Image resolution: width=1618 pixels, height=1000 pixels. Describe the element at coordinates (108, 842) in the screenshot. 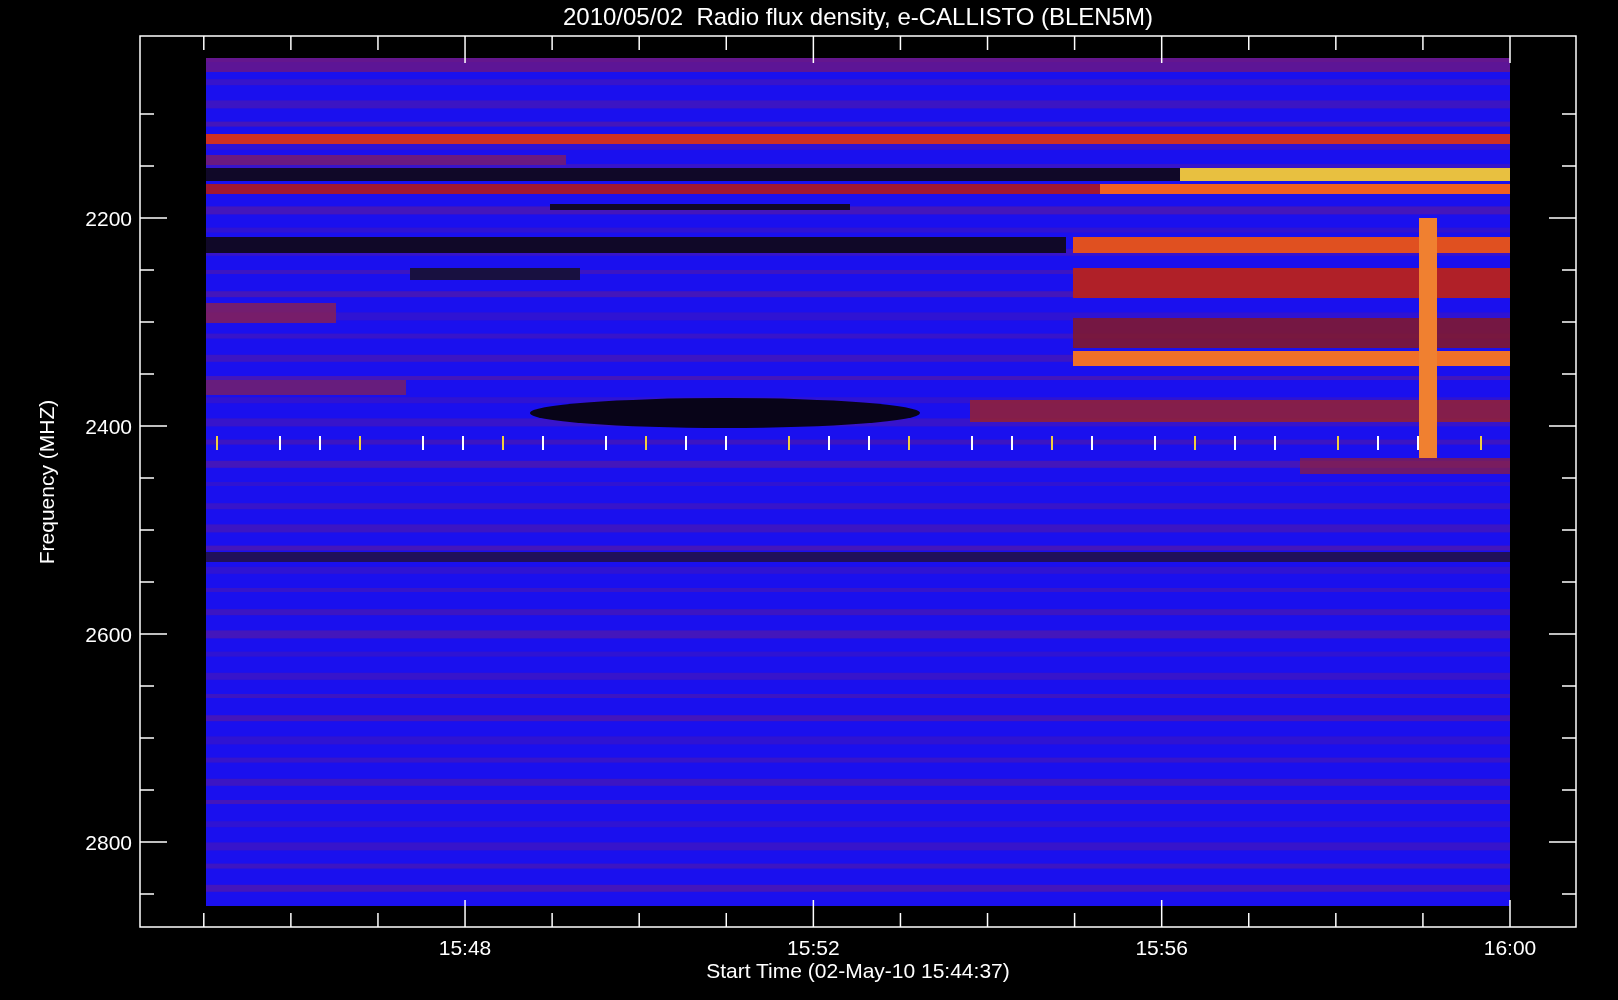

I see `y-tick-label: 2800` at that location.